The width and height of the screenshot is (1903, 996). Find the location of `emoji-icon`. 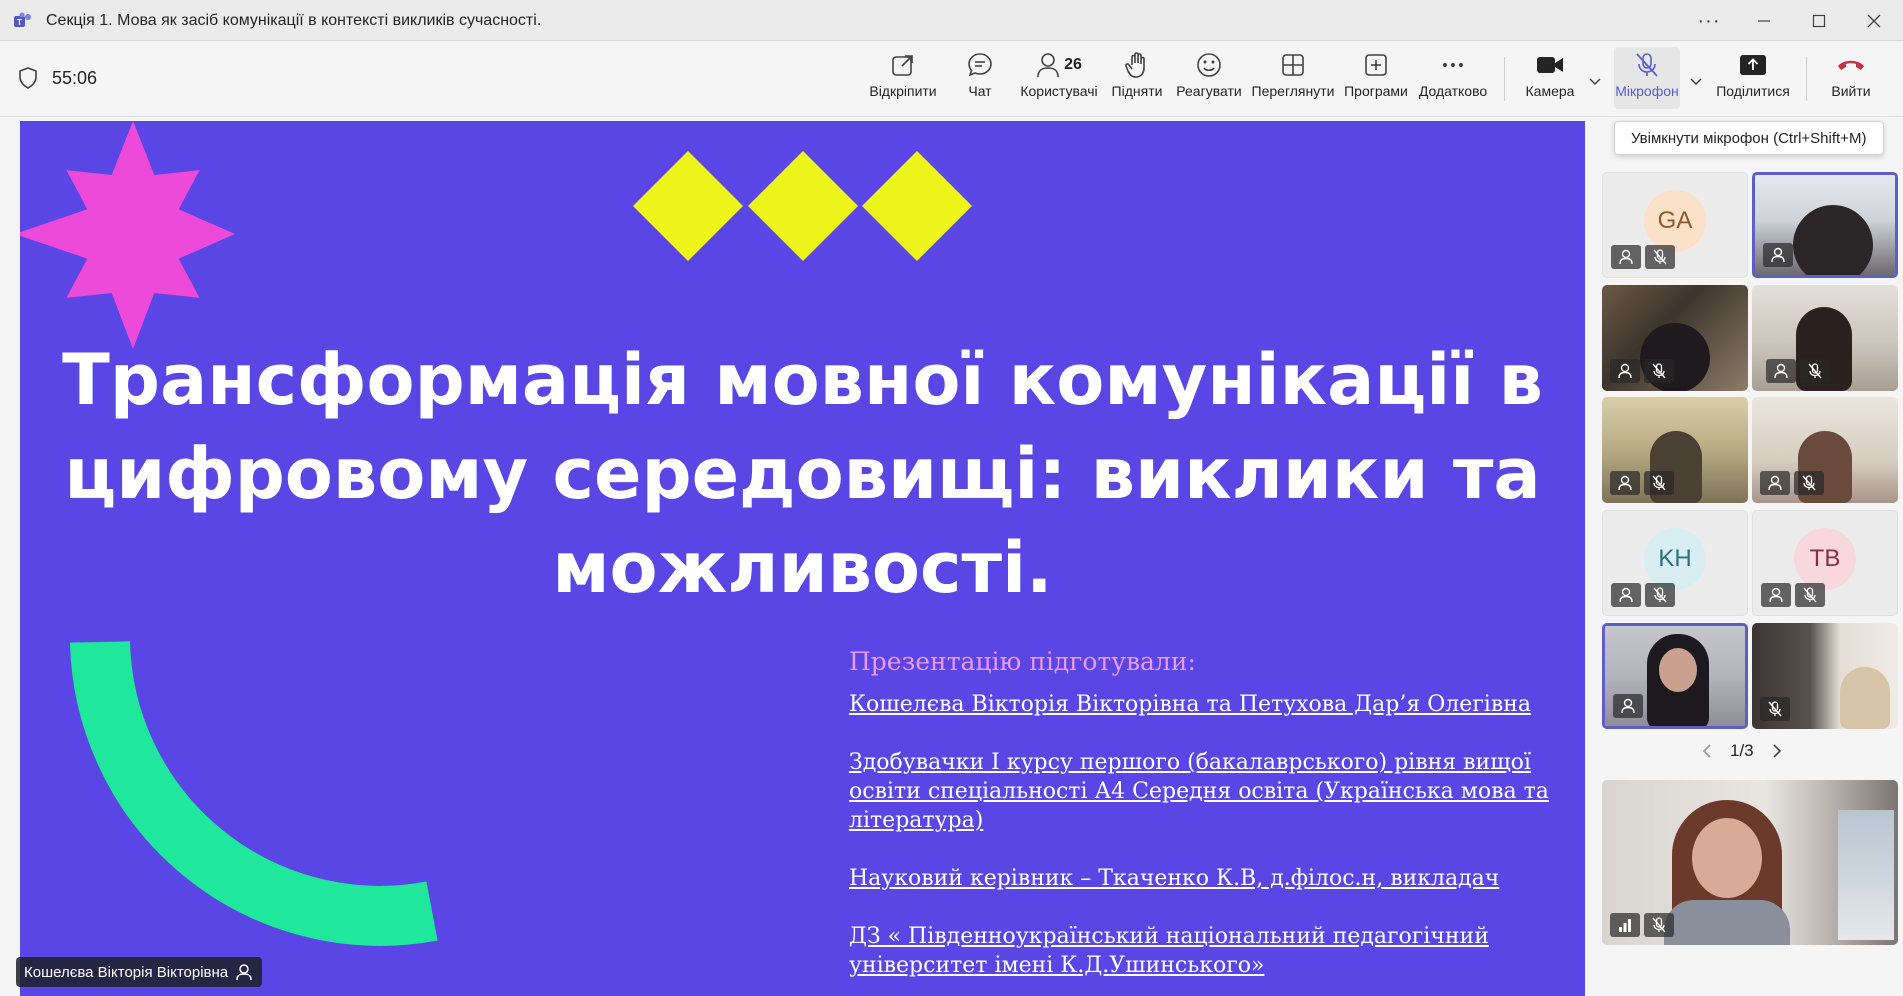

emoji-icon is located at coordinates (1209, 65).